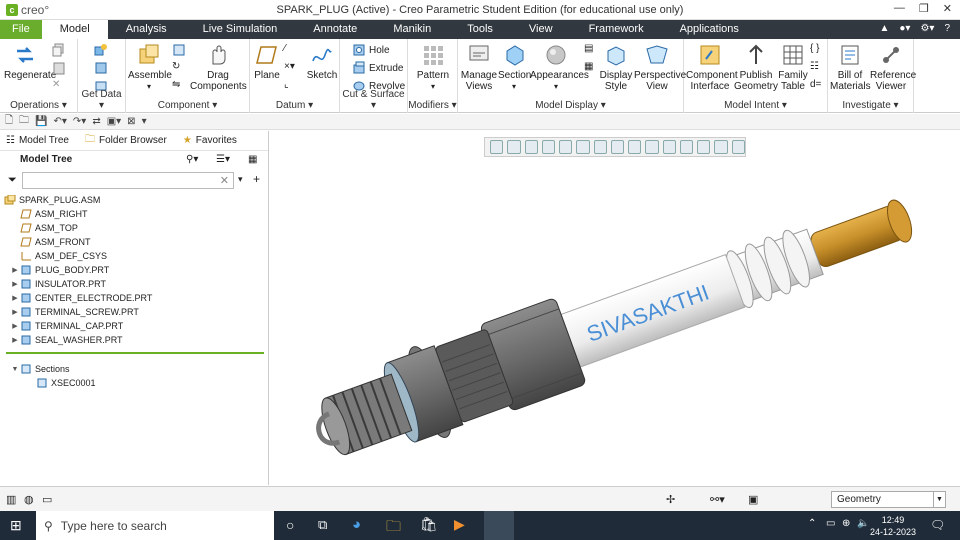 The width and height of the screenshot is (960, 540). What do you see at coordinates (499, 525) in the screenshot?
I see `creo-taskbar-icon` at bounding box center [499, 525].